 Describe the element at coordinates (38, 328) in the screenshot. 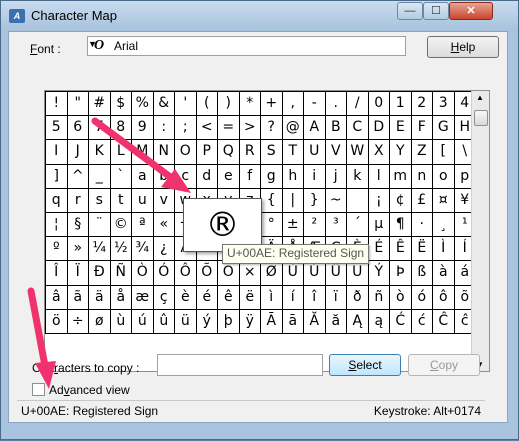

I see `annotation-arrow-to-checkbox` at that location.